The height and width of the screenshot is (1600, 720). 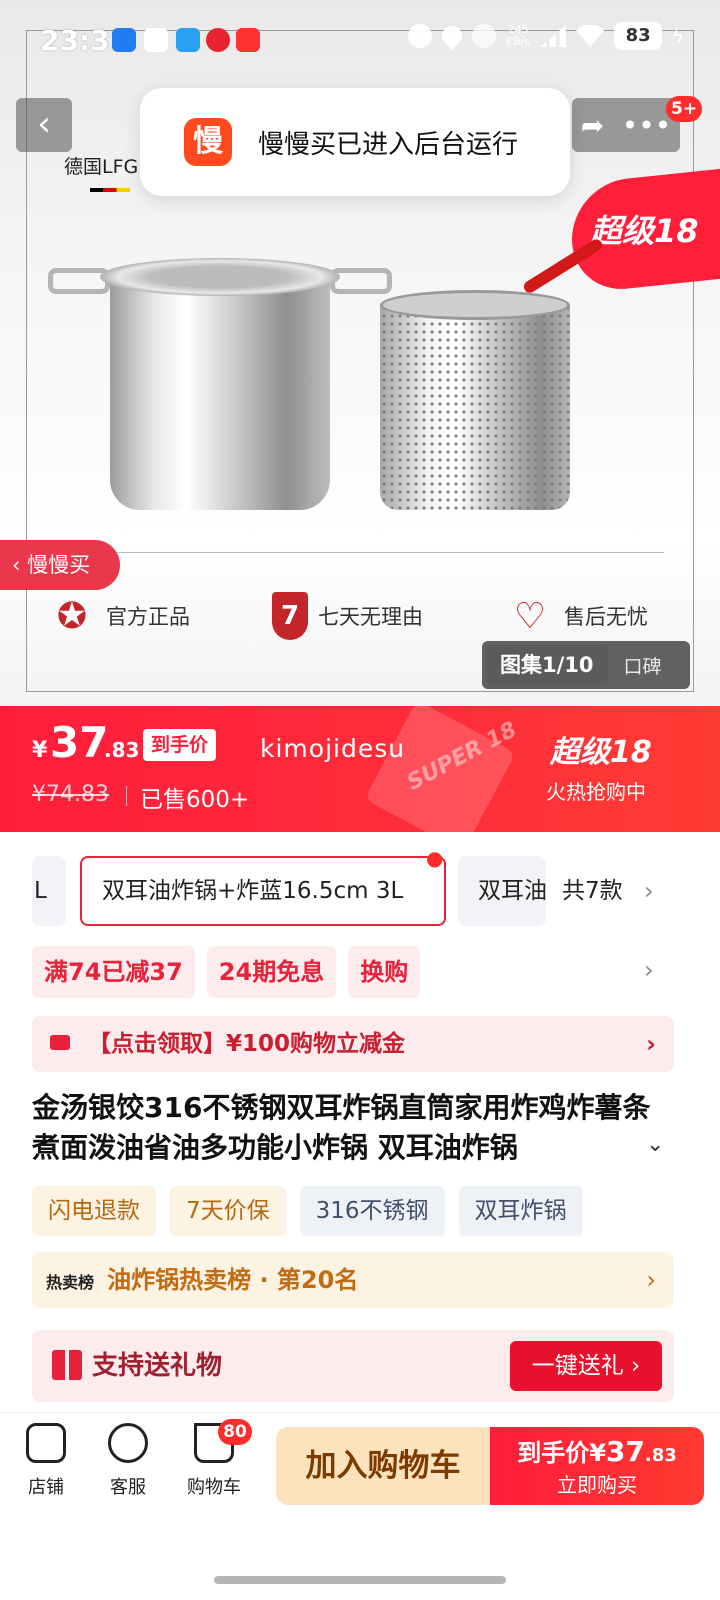 I want to click on fry-basket-image, so click(x=492, y=373).